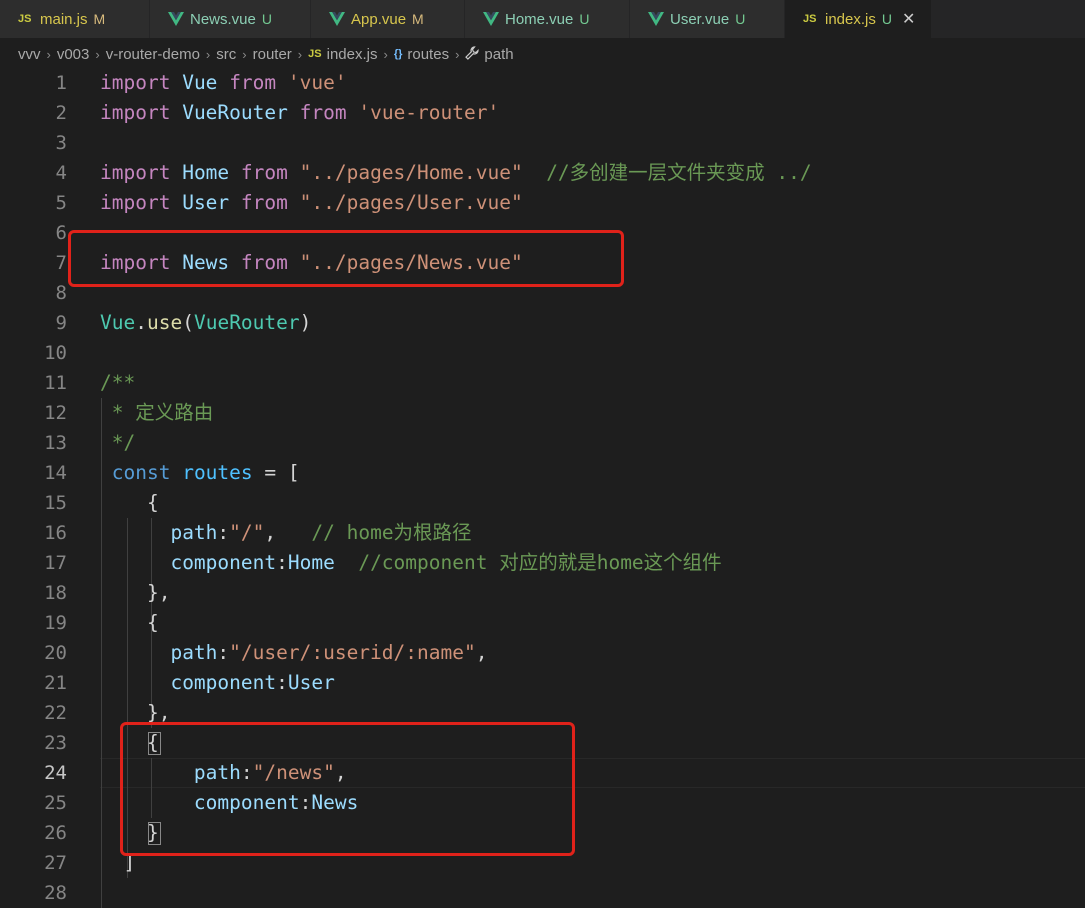  I want to click on line-number: 12, so click(55, 413).